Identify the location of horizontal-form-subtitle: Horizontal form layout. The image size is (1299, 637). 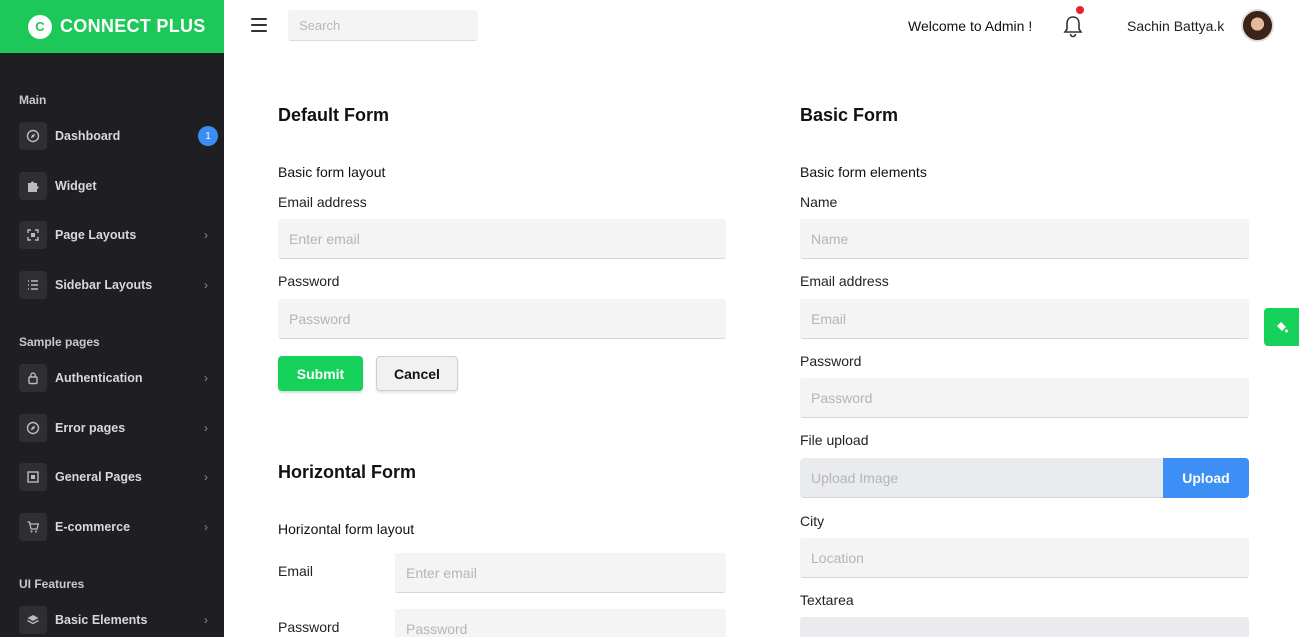
(346, 529).